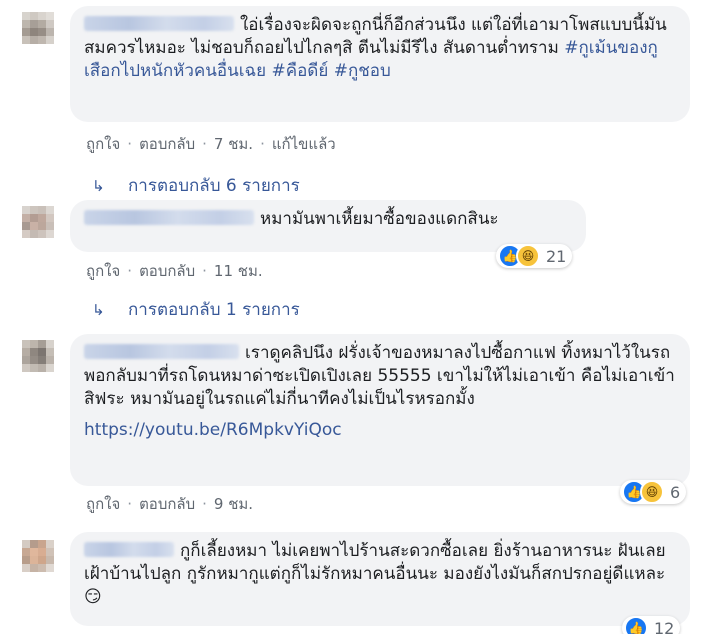  Describe the element at coordinates (214, 310) in the screenshot. I see `replies-label: การตอบกลับ 1 รายการ` at that location.